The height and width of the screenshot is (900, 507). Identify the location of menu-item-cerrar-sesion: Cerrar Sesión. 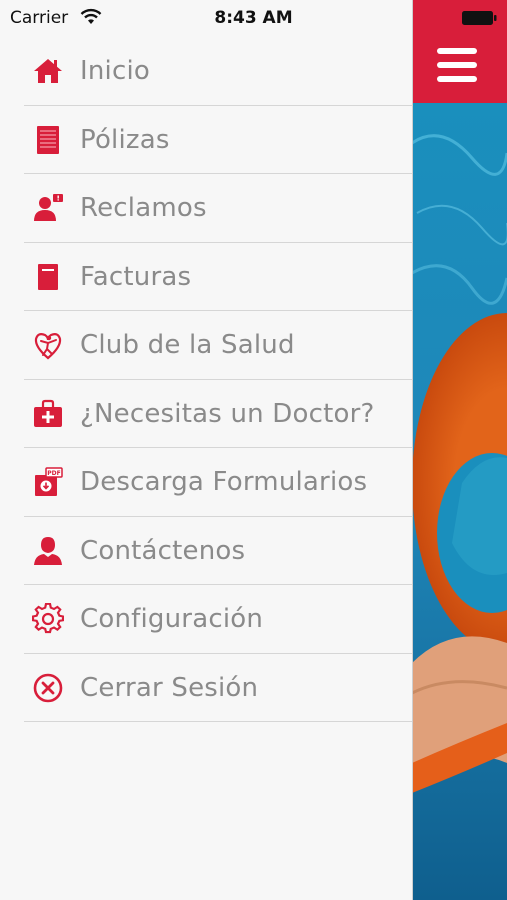
(206, 688).